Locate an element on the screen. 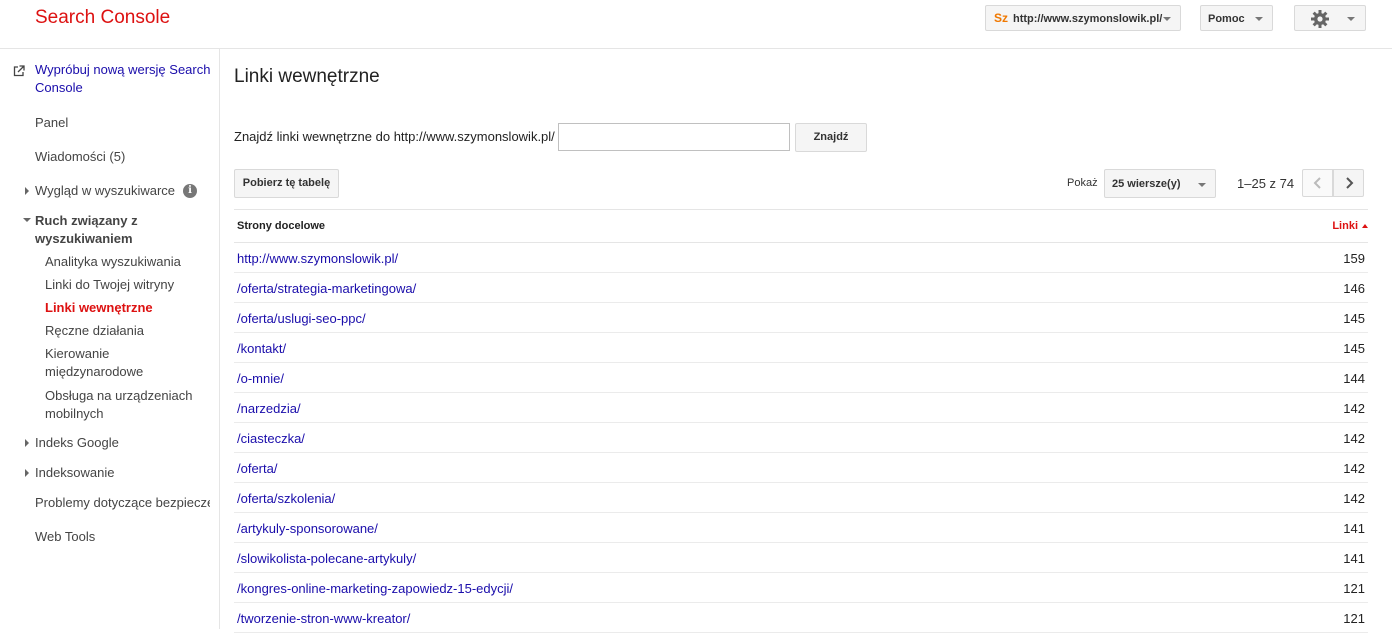 The image size is (1392, 633). info-icon: i is located at coordinates (190, 191).